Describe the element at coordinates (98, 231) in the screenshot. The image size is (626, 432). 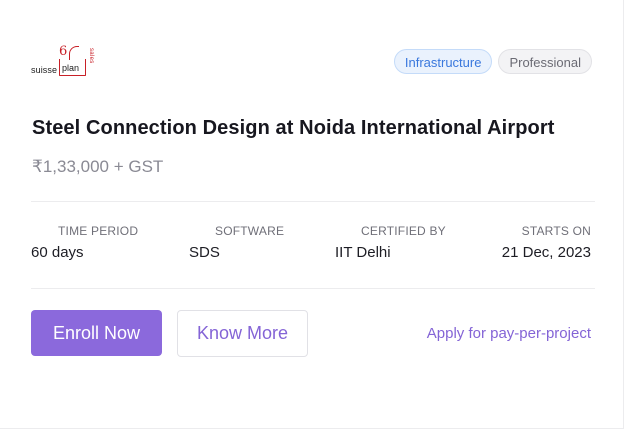
I see `stat-label: TIME PERIOD` at that location.